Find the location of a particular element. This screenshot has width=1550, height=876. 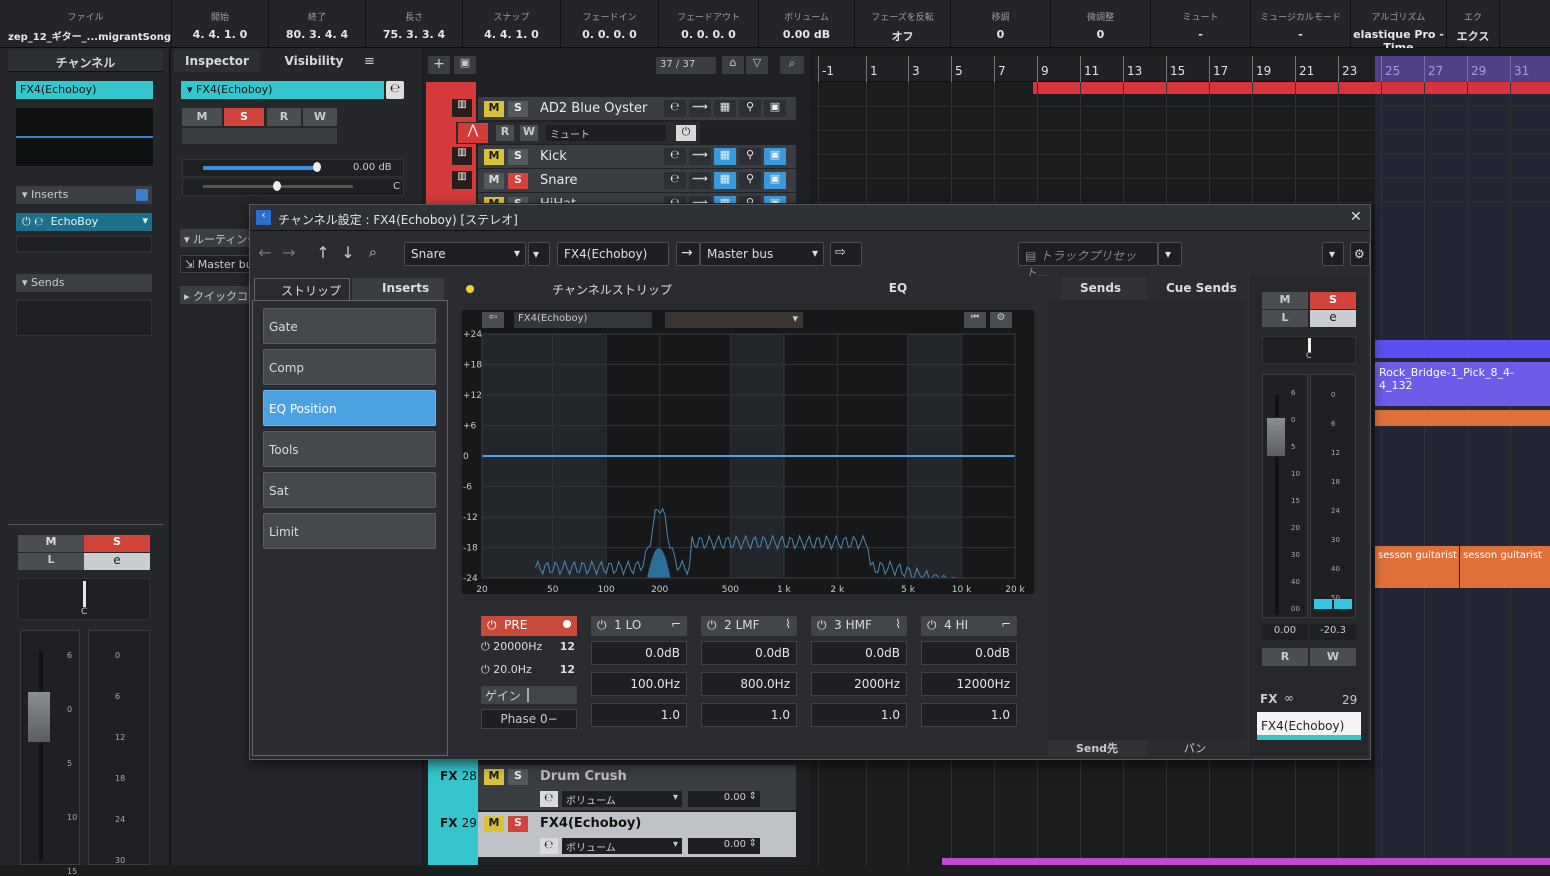

gain-slider: ゲイン is located at coordinates (529, 695).